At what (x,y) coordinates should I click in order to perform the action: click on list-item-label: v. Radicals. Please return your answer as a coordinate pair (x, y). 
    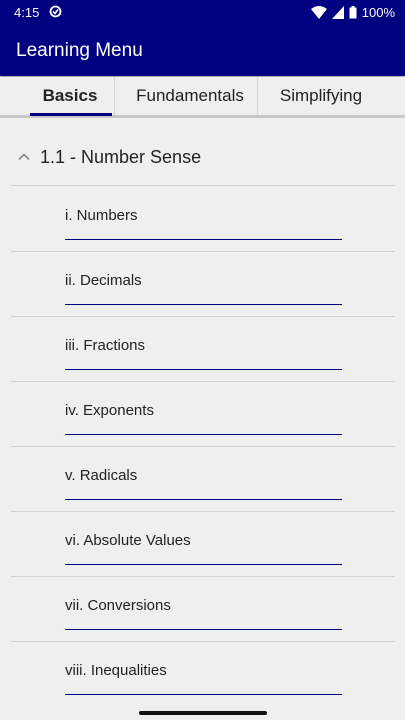
    Looking at the image, I should click on (101, 475).